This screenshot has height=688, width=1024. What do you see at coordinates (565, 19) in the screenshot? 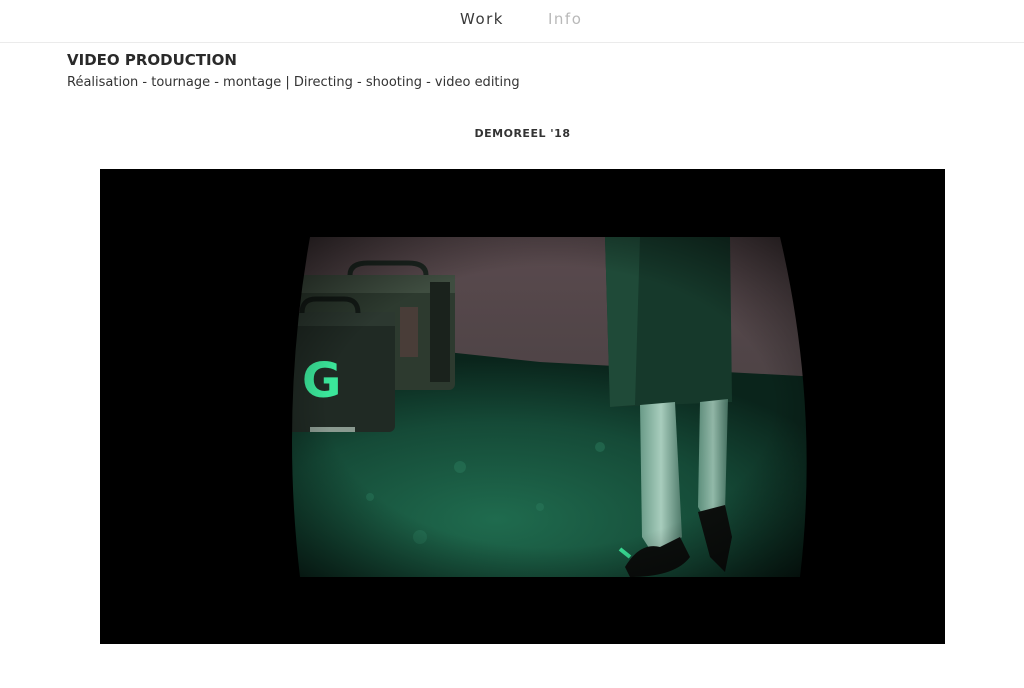
I see `nav-link-info: Info` at bounding box center [565, 19].